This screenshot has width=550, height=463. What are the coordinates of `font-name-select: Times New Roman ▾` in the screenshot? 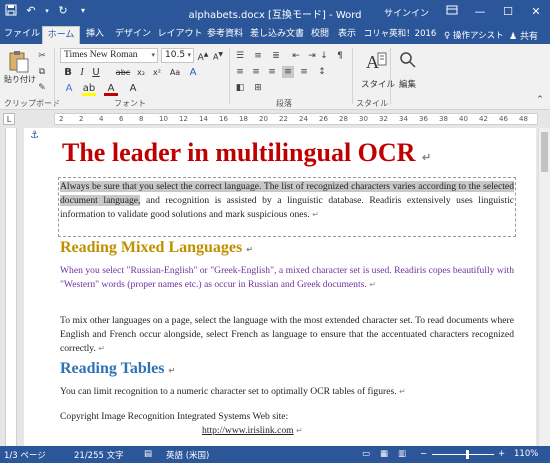 It's located at (109, 55).